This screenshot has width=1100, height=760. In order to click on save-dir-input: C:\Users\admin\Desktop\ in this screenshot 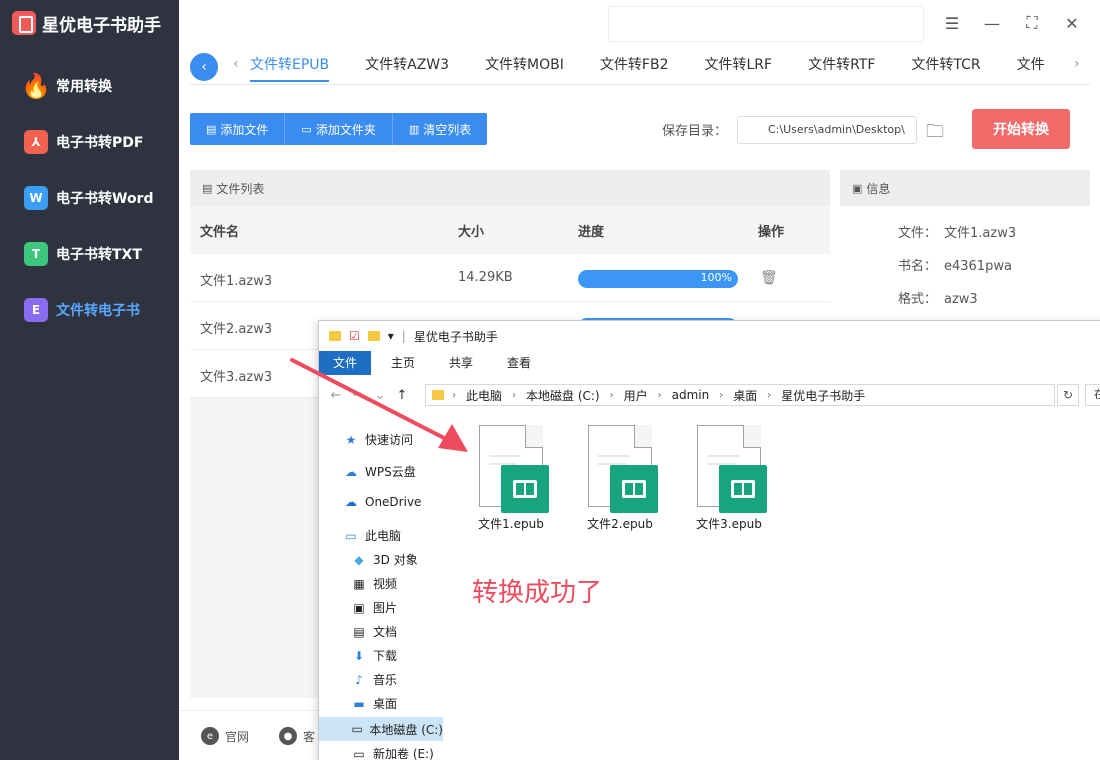, I will do `click(827, 130)`.